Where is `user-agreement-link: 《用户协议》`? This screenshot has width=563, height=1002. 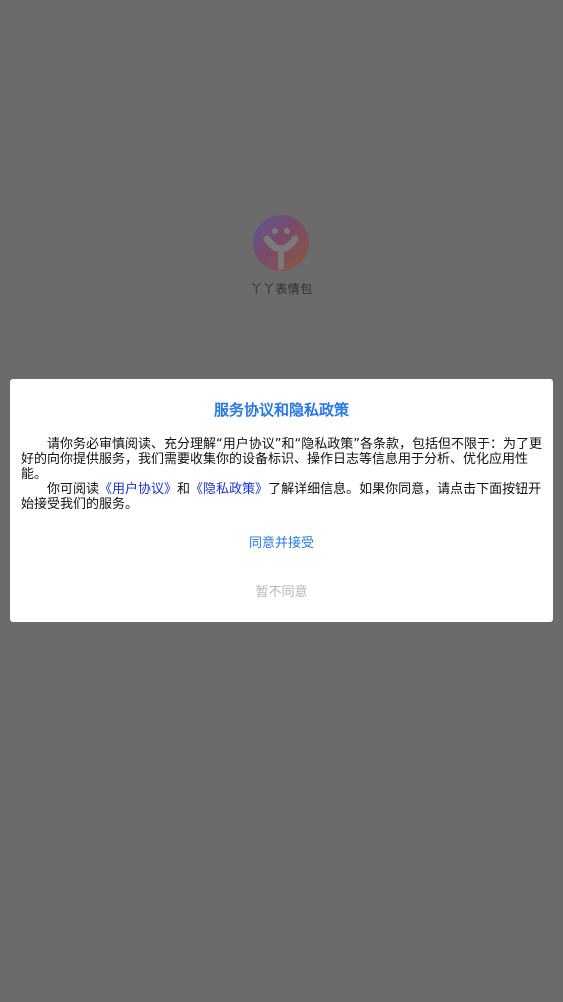 user-agreement-link: 《用户协议》 is located at coordinates (138, 489).